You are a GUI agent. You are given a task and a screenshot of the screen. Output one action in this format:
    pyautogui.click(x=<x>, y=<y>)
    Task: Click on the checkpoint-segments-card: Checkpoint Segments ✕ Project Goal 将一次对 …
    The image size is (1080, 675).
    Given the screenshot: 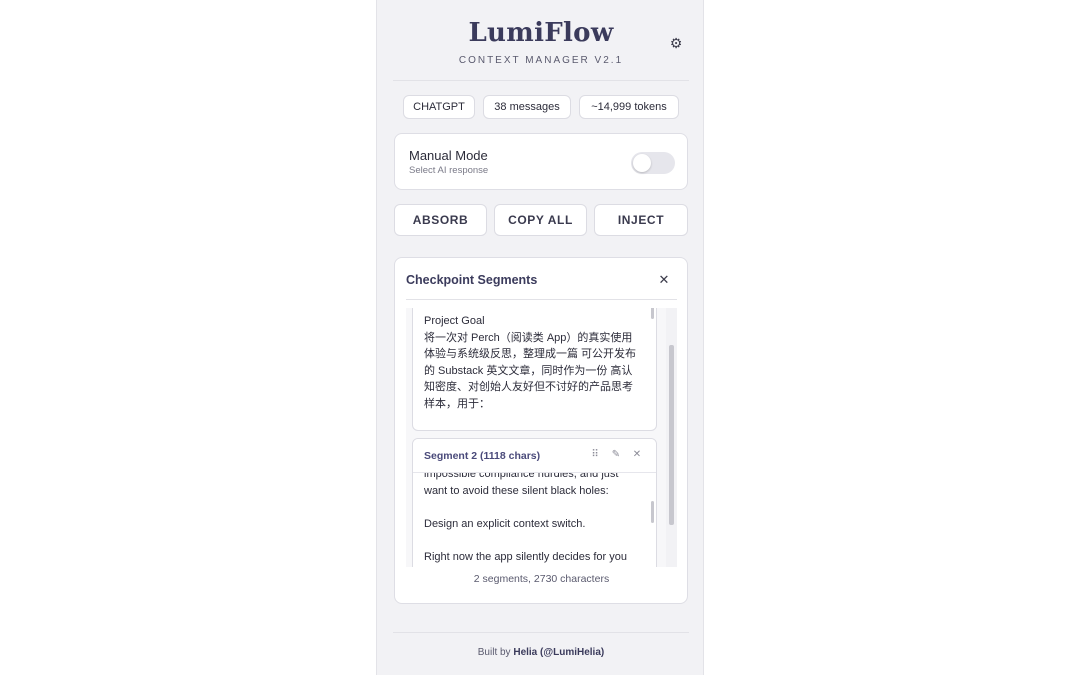 What is the action you would take?
    pyautogui.click(x=541, y=430)
    